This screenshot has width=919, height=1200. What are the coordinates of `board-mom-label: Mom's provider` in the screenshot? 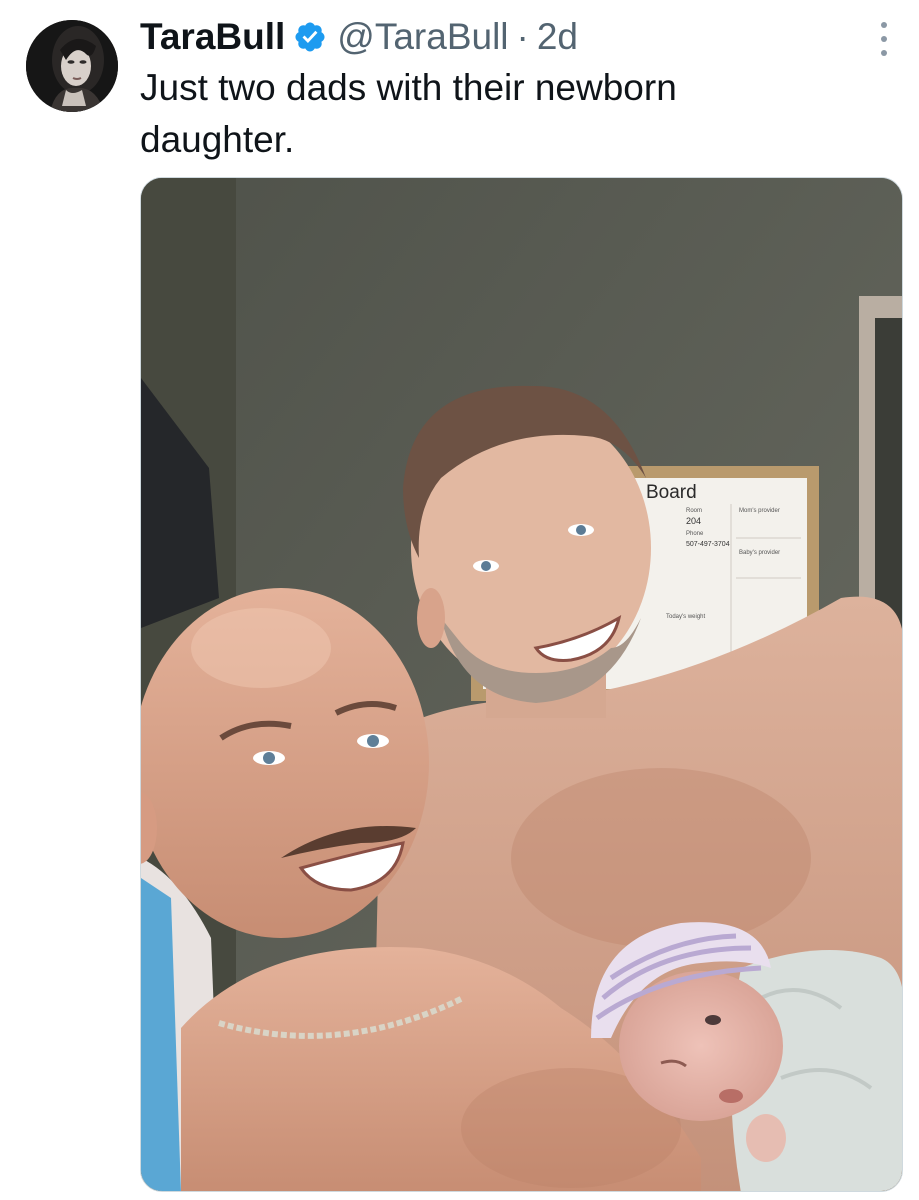 It's located at (759, 511).